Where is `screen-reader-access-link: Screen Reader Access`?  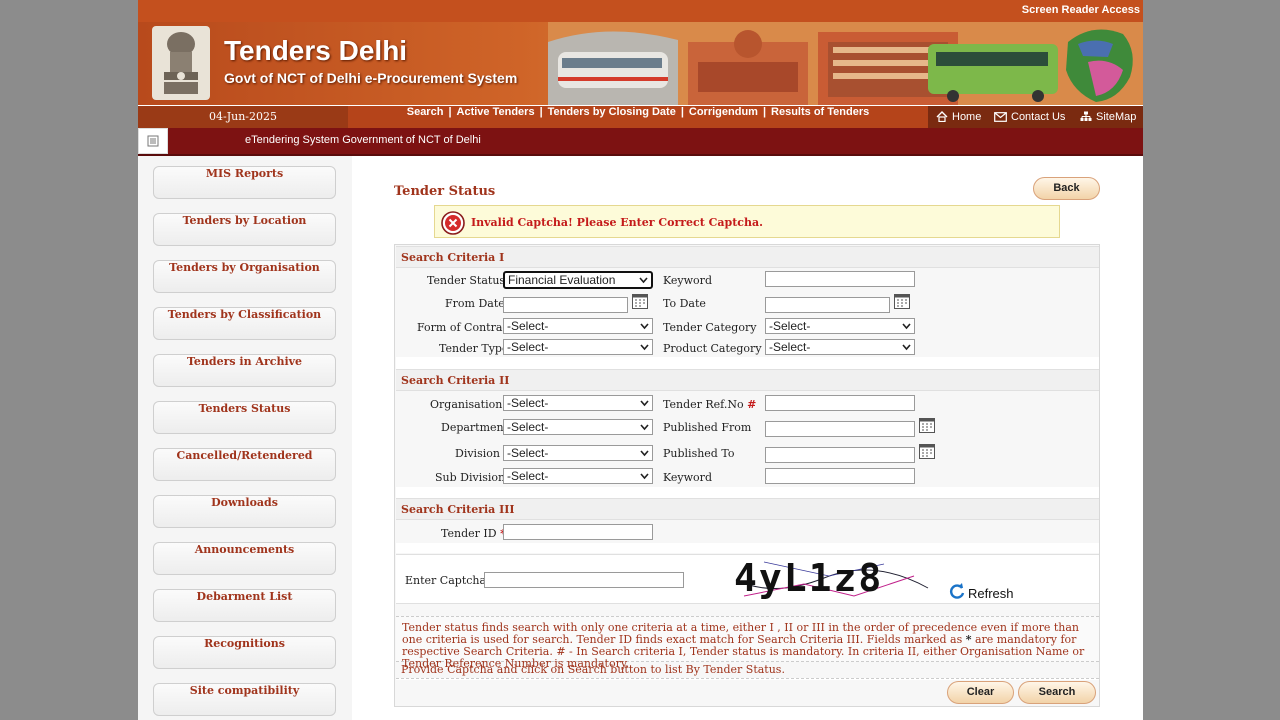 screen-reader-access-link: Screen Reader Access is located at coordinates (1081, 10).